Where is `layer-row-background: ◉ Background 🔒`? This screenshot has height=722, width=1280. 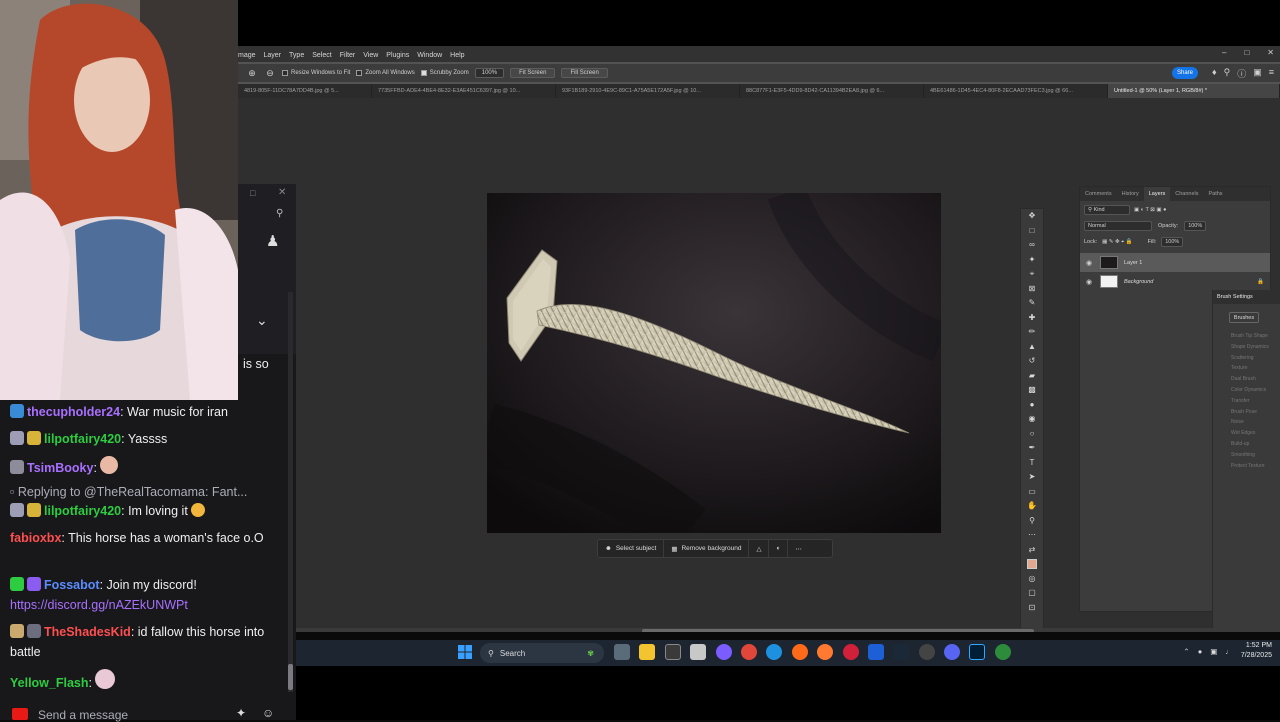 layer-row-background: ◉ Background 🔒 is located at coordinates (1175, 281).